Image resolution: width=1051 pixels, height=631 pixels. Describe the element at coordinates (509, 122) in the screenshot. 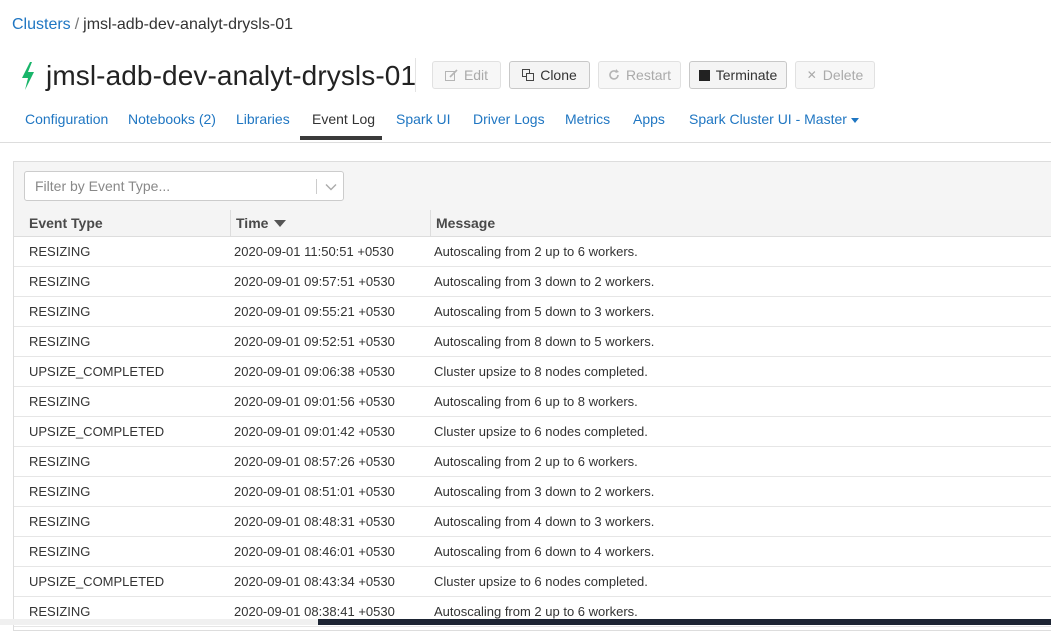

I see `tab-driver-logs: Driver Logs` at that location.